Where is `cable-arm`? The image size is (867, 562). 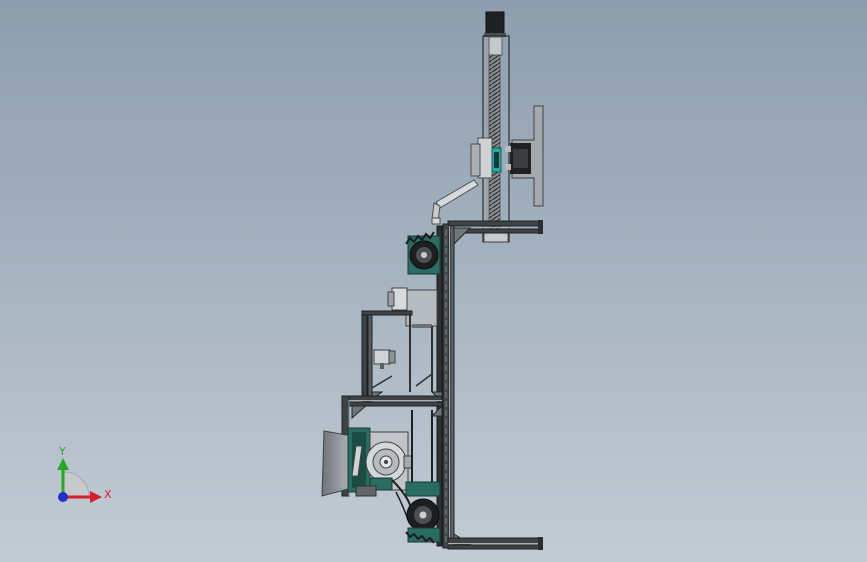 cable-arm is located at coordinates (455, 202).